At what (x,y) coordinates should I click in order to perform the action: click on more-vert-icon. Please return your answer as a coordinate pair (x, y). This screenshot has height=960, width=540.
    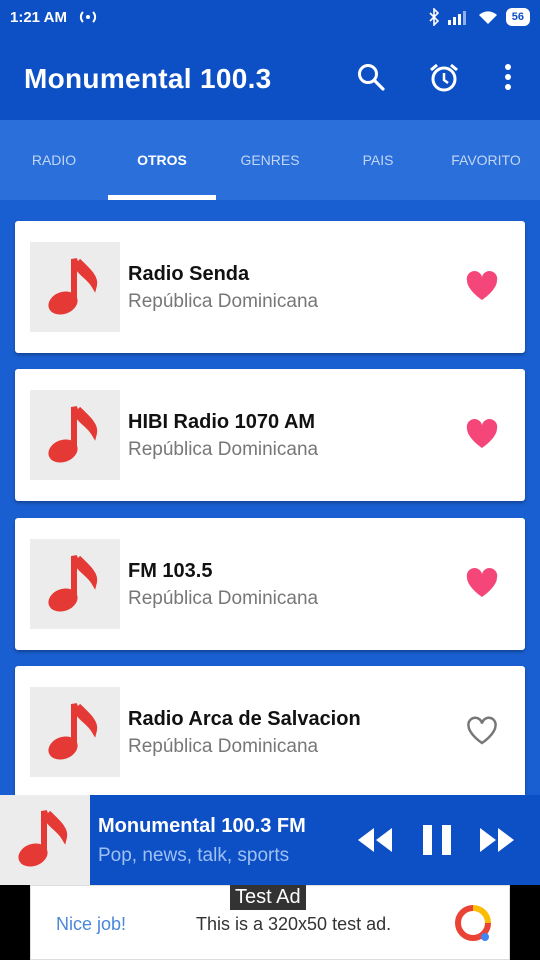
    Looking at the image, I should click on (508, 77).